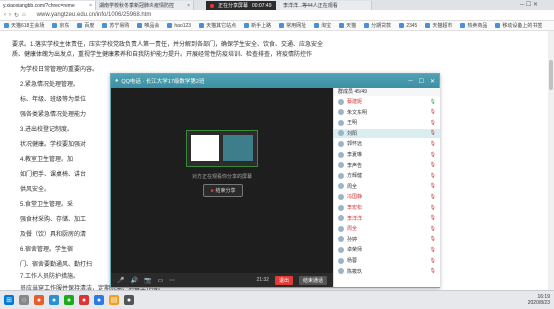  I want to click on bookmark-item: 淘宝, so click(322, 25).